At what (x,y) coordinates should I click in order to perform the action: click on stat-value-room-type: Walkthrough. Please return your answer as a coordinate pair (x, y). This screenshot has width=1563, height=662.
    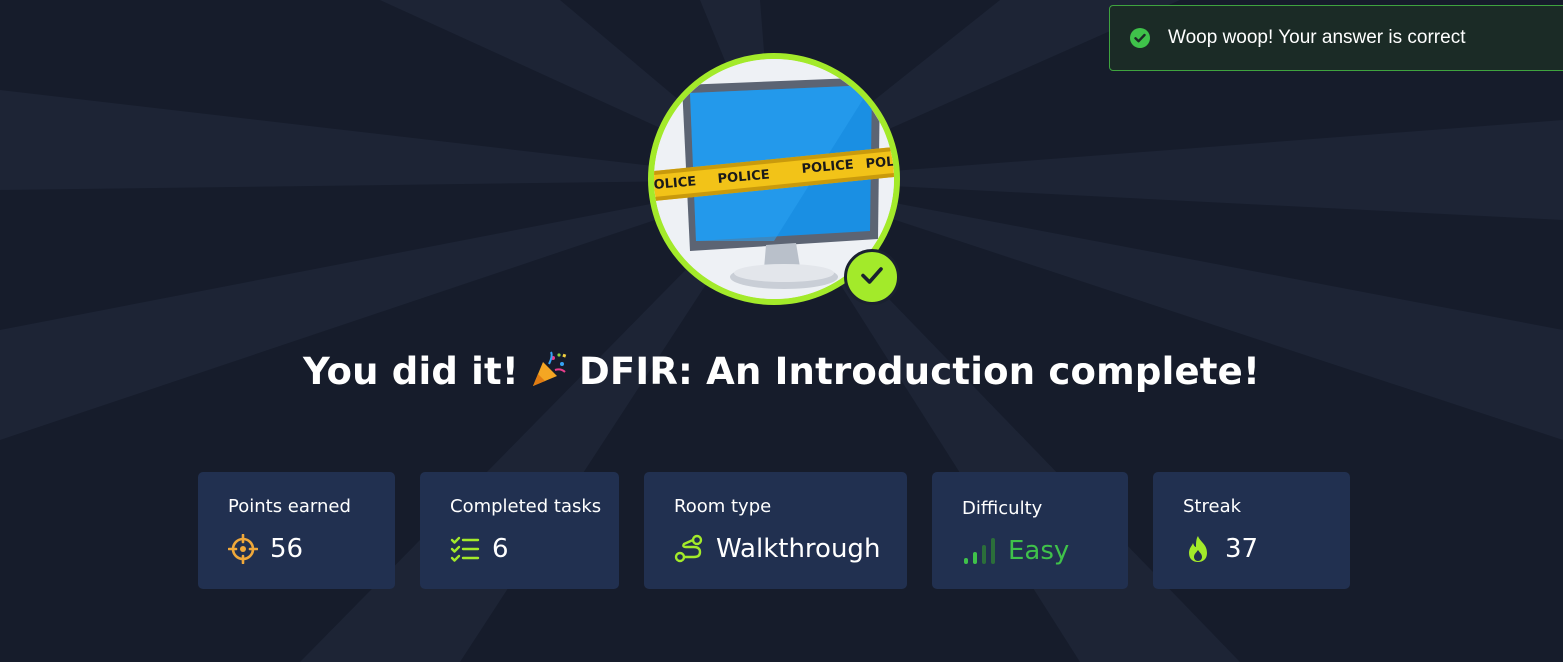
    Looking at the image, I should click on (798, 549).